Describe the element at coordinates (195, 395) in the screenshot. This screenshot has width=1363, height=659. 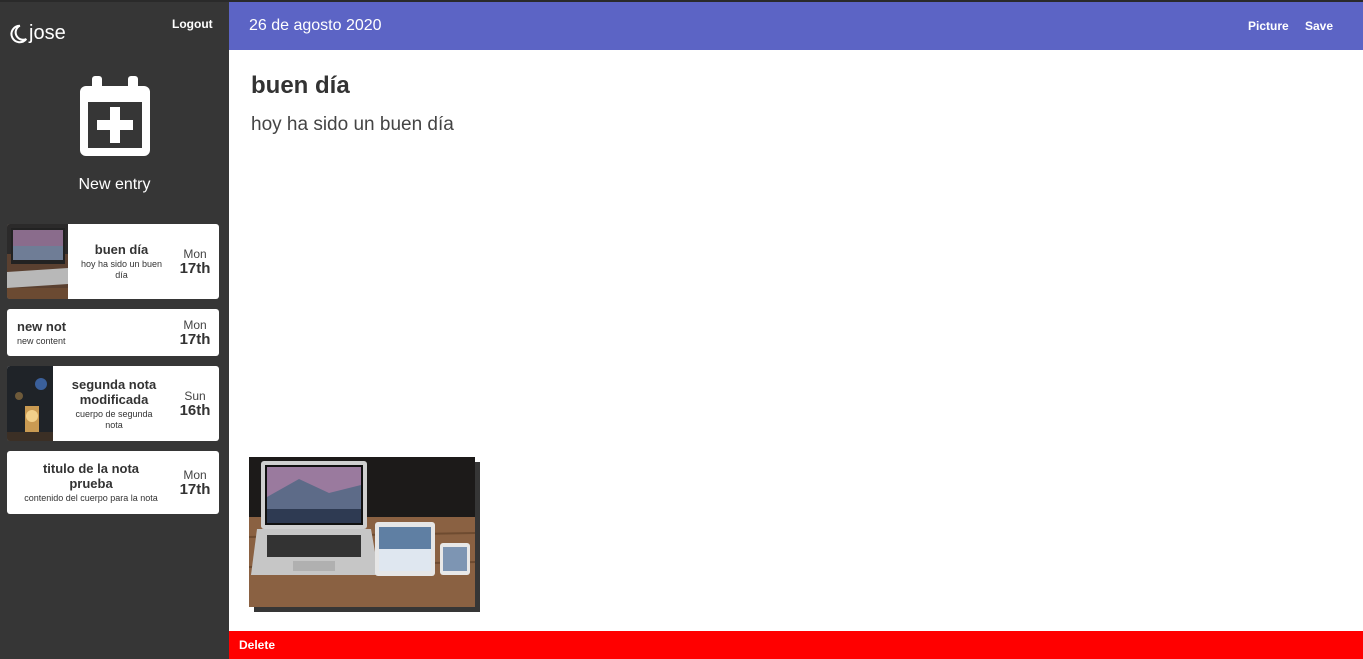
I see `entry-day: Sun` at that location.